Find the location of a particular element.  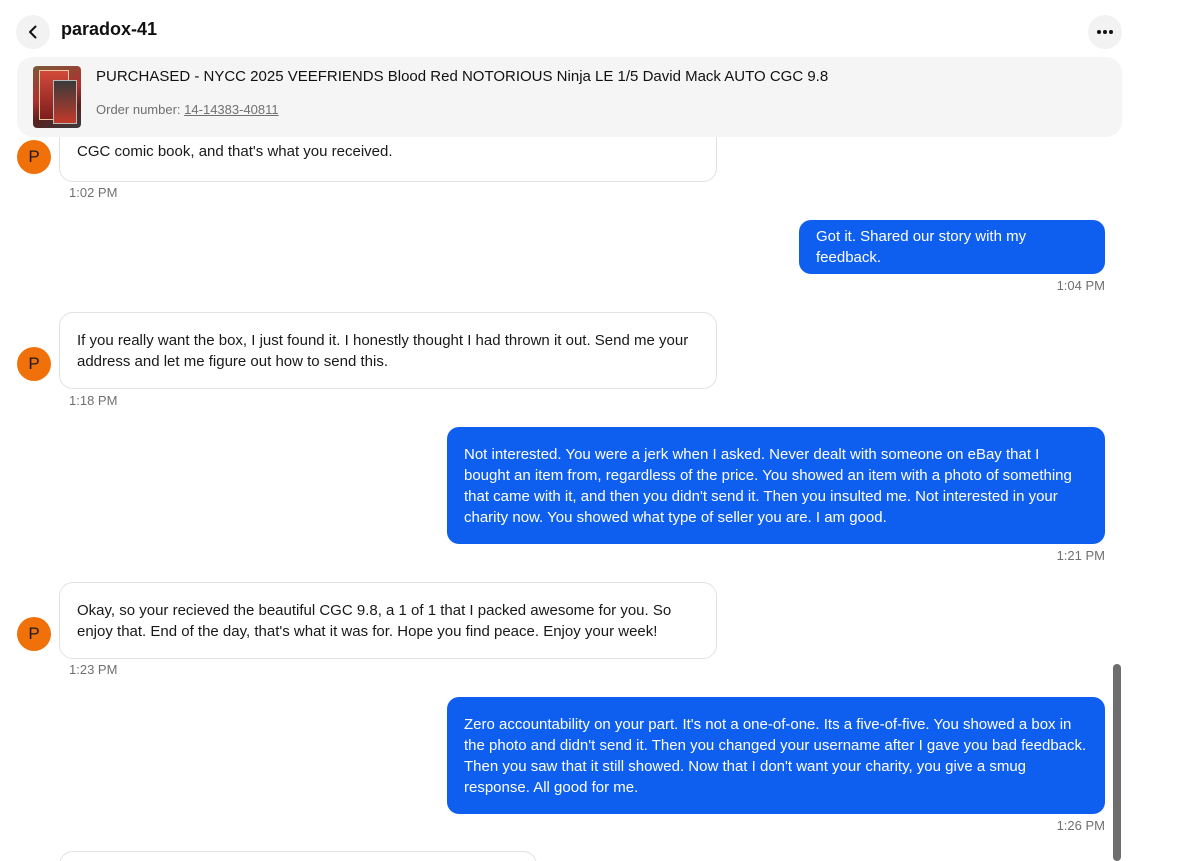

message-timestamp: 1:18 PM is located at coordinates (93, 400).